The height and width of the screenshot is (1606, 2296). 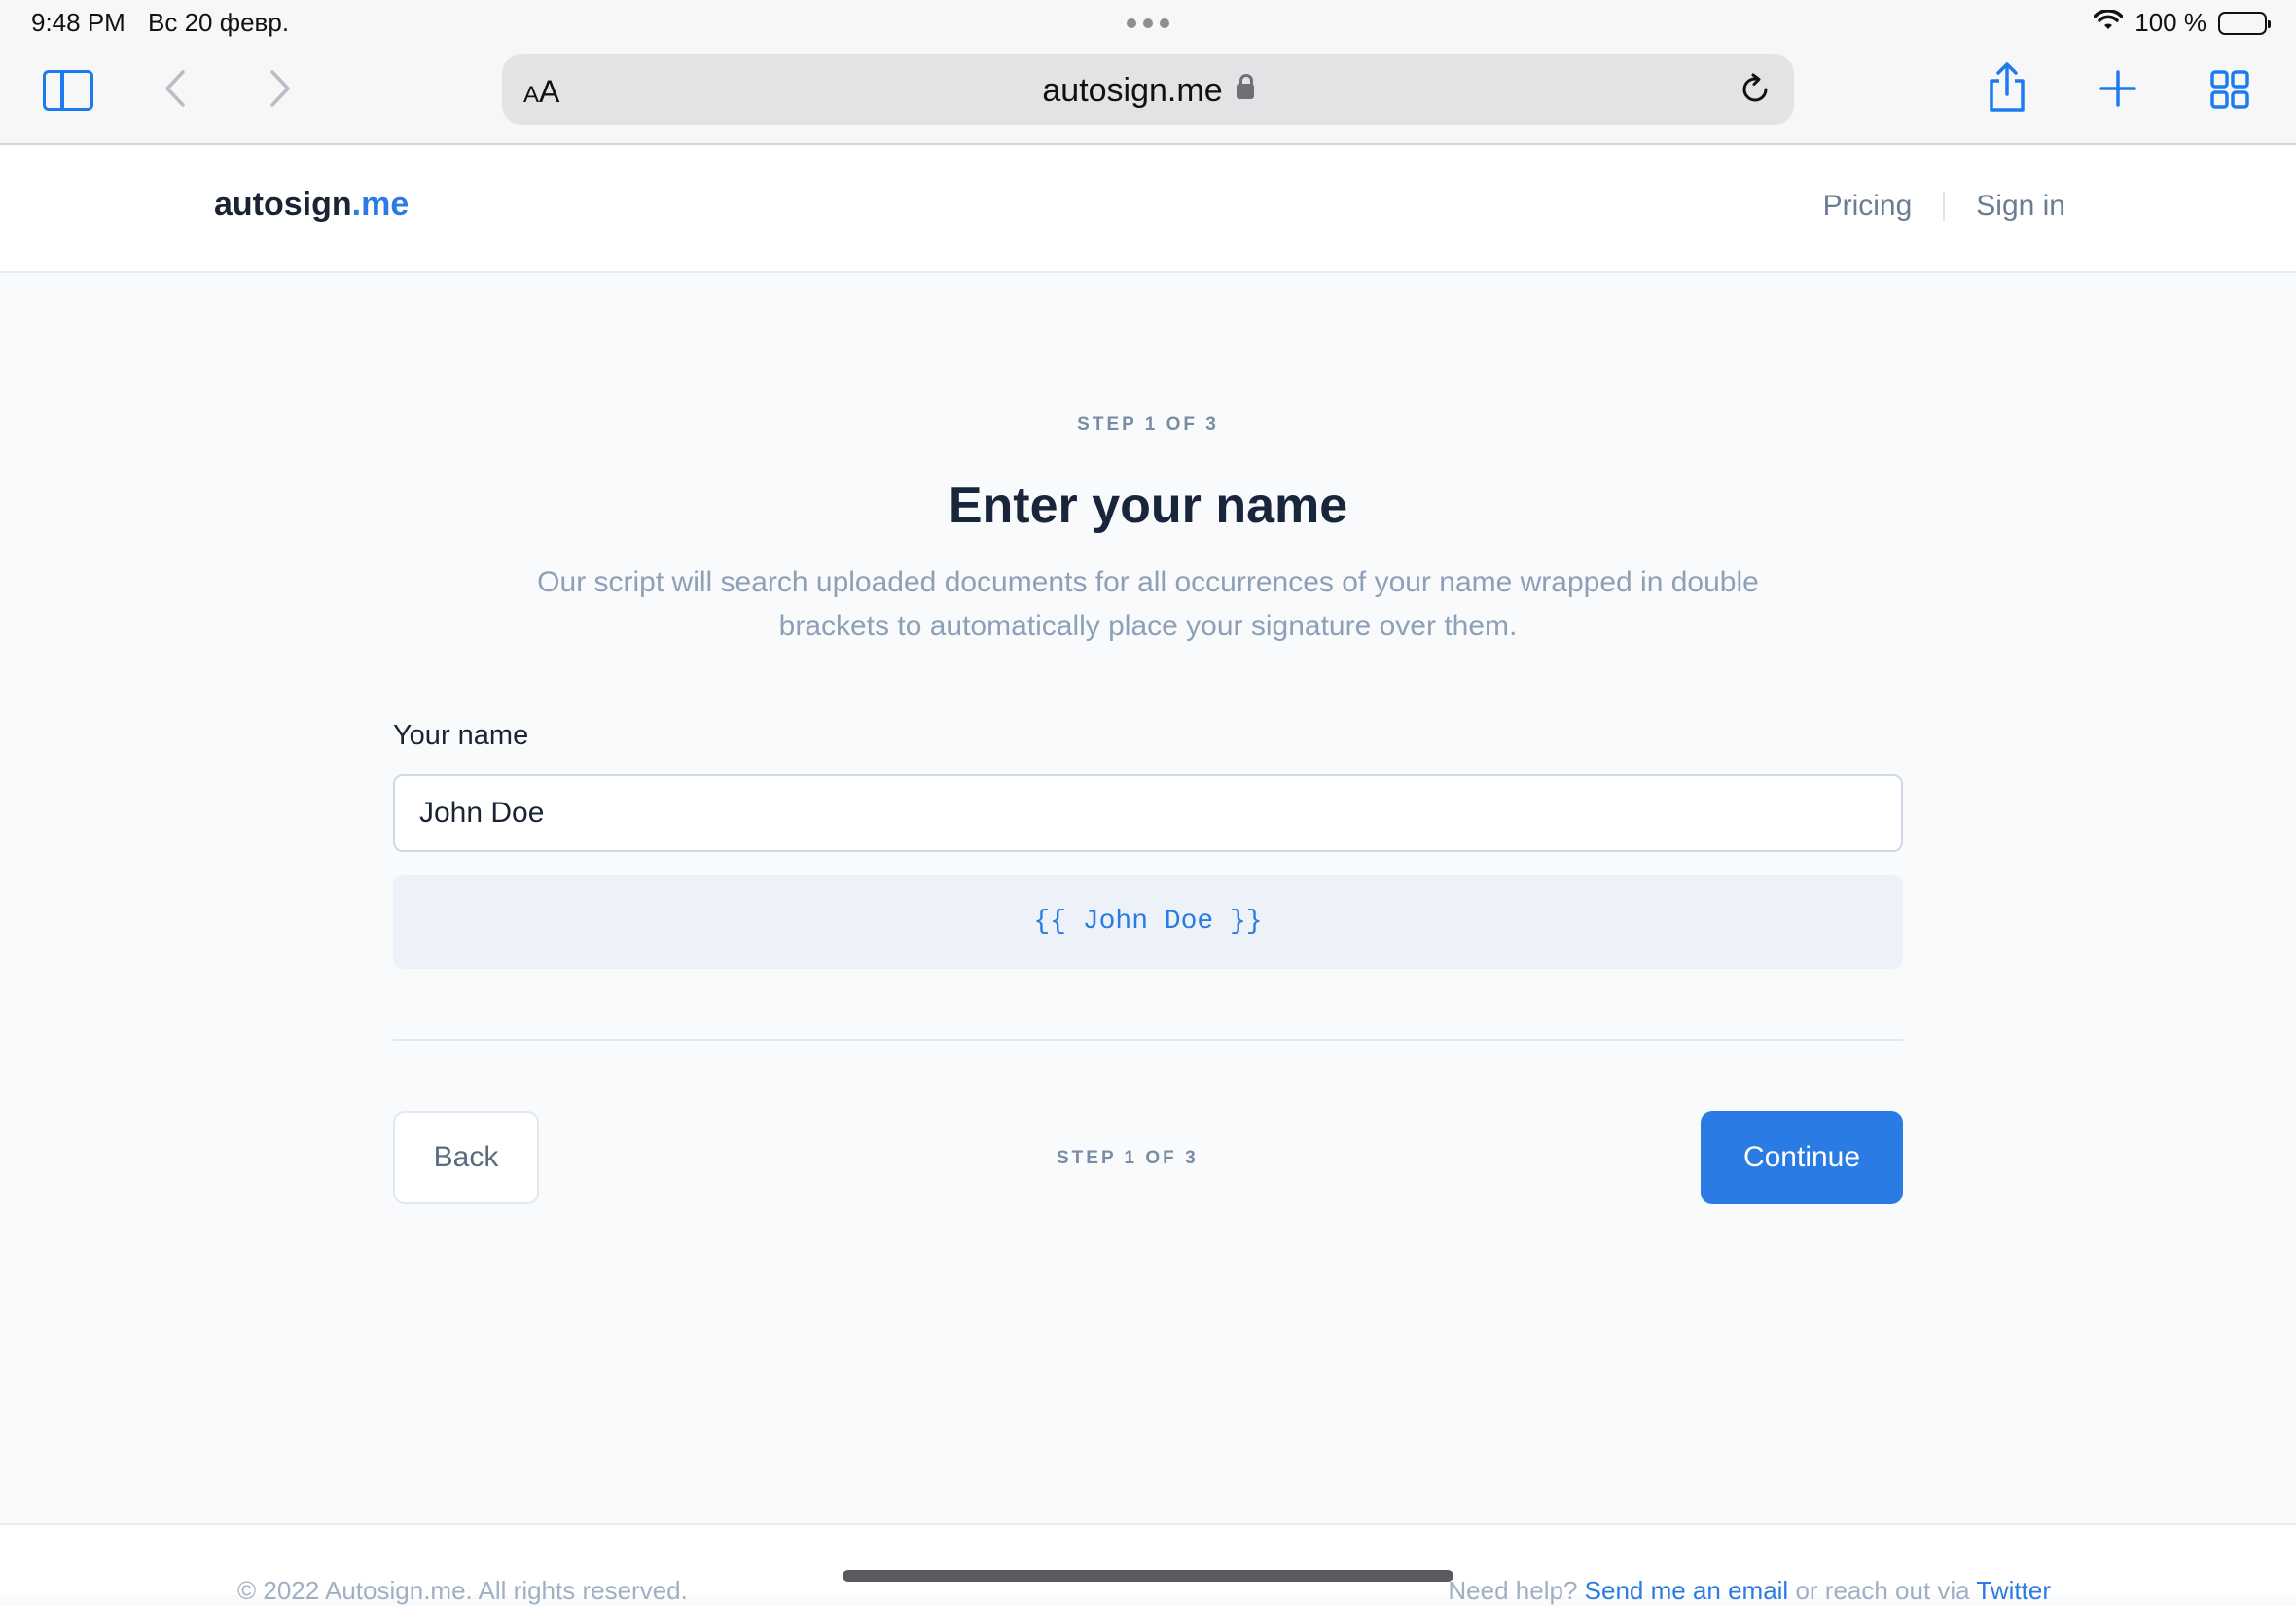 I want to click on forward-icon, so click(x=280, y=88).